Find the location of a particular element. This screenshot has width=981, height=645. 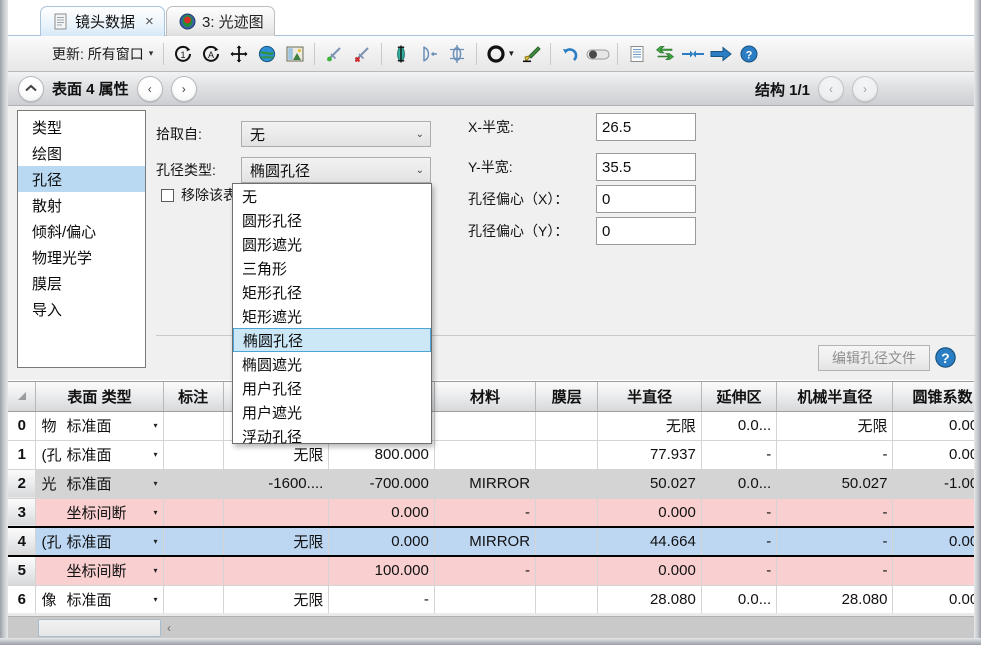

col-header-surface-type: 表面 类型 is located at coordinates (99, 397).